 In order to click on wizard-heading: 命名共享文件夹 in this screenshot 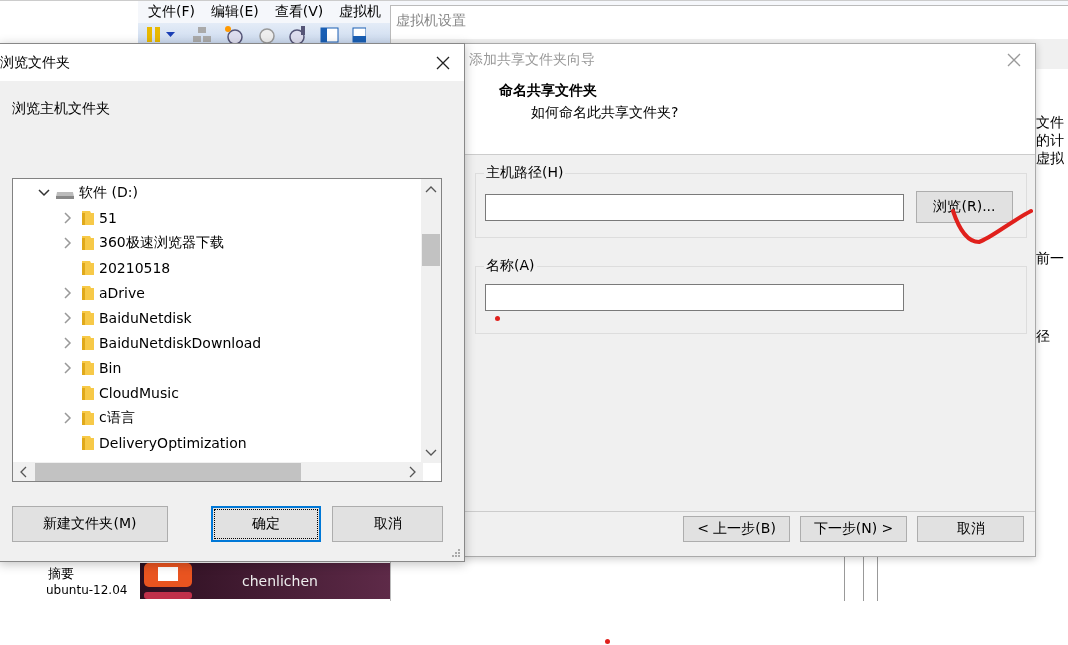, I will do `click(548, 91)`.